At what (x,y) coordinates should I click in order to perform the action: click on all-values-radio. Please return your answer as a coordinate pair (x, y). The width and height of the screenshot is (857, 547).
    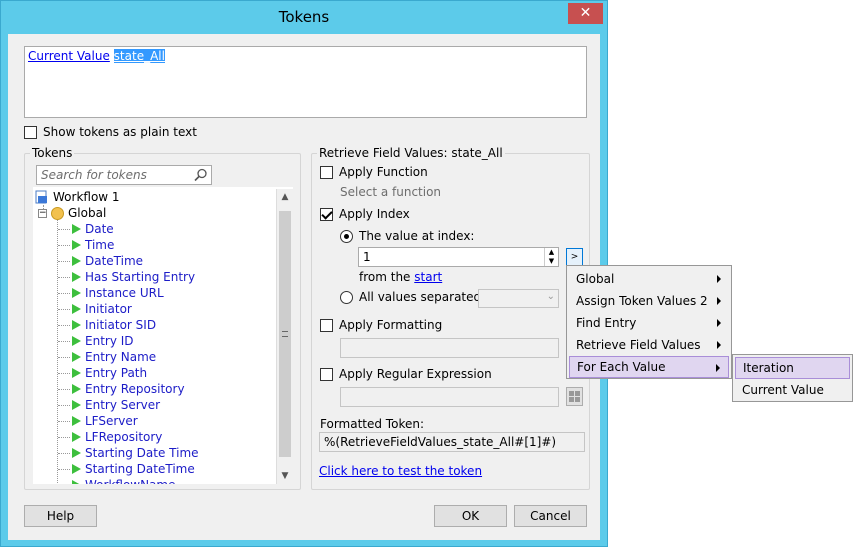
    Looking at the image, I should click on (346, 297).